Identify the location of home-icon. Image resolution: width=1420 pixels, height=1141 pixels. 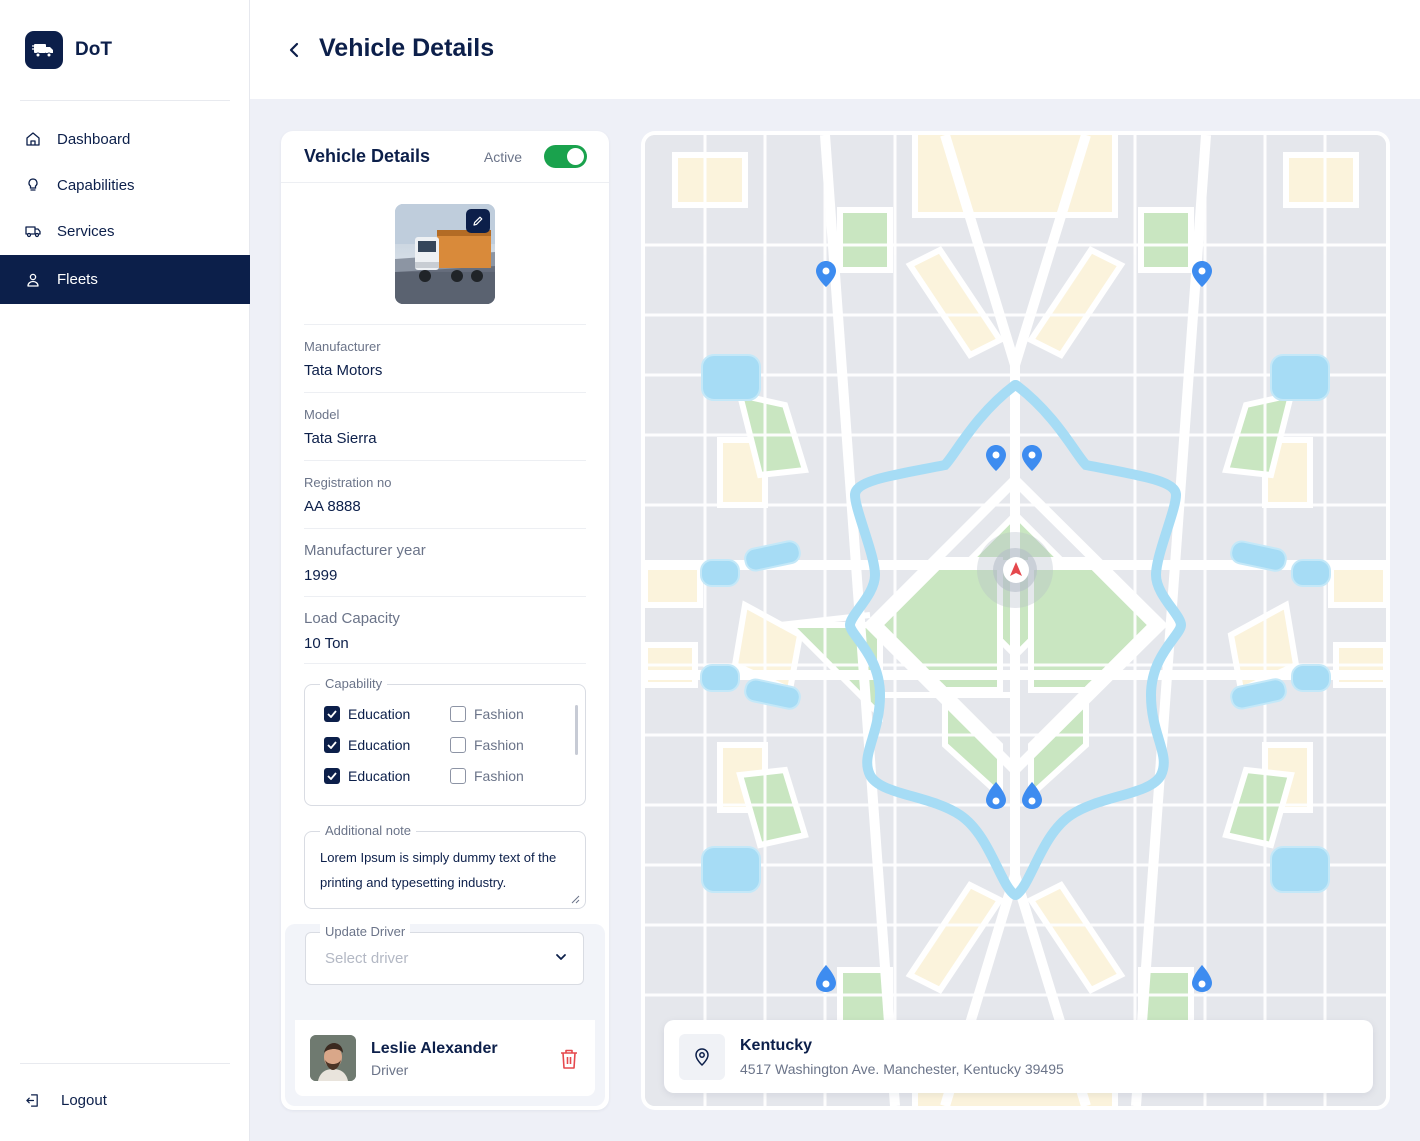
(33, 139).